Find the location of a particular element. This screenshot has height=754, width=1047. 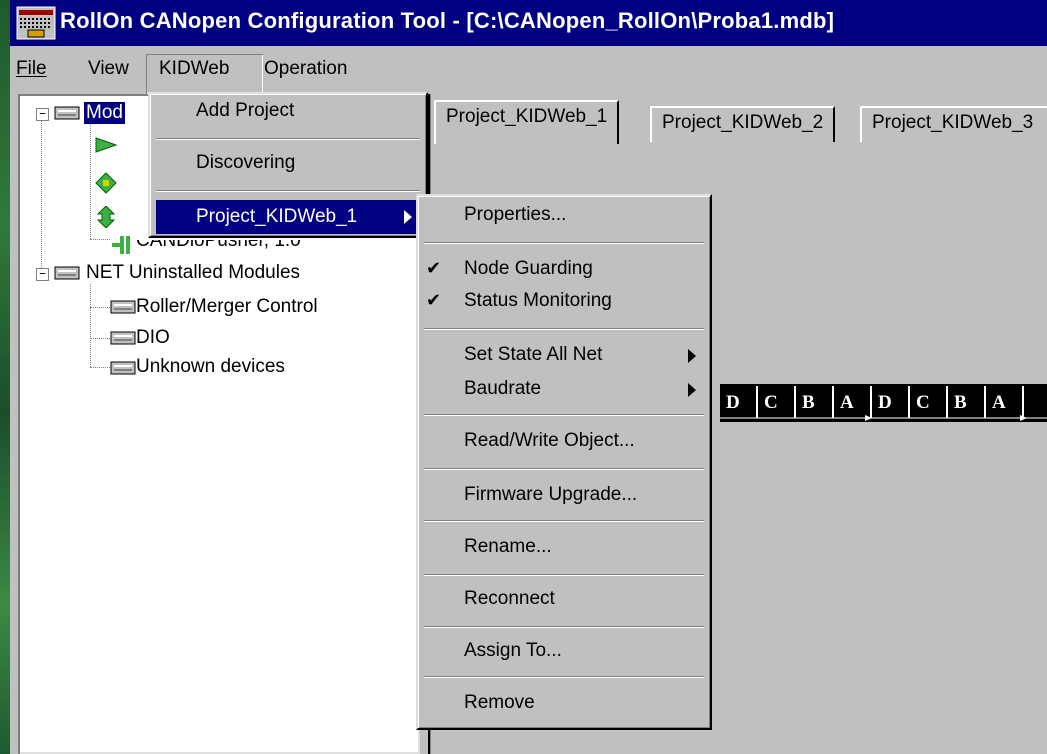

menu-item-baudrate: Baudrate is located at coordinates (564, 389).